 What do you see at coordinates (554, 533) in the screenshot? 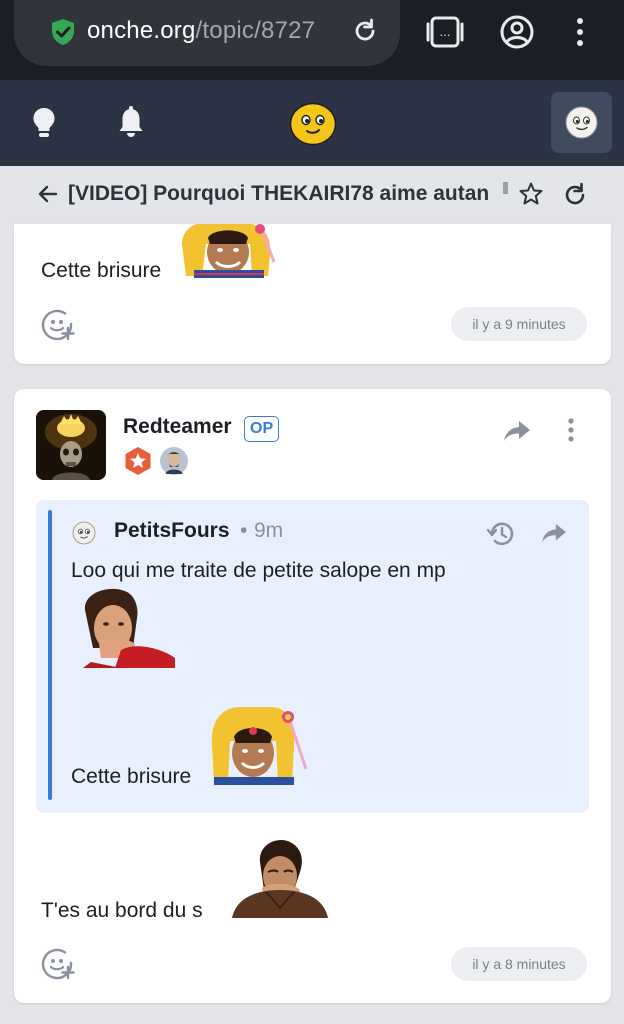
I see `quote-share-icon` at bounding box center [554, 533].